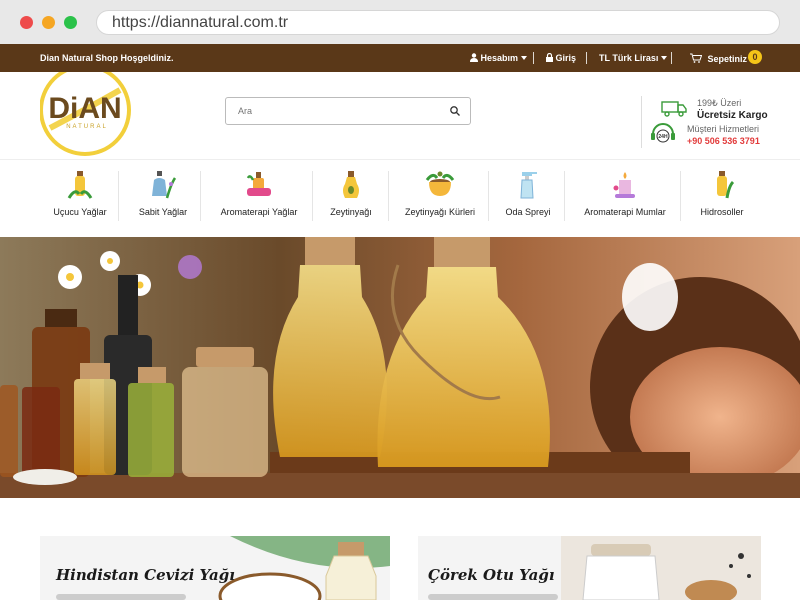 Image resolution: width=800 pixels, height=600 pixels. I want to click on free-shipping-label: Ücretsiz Kargo, so click(732, 115).